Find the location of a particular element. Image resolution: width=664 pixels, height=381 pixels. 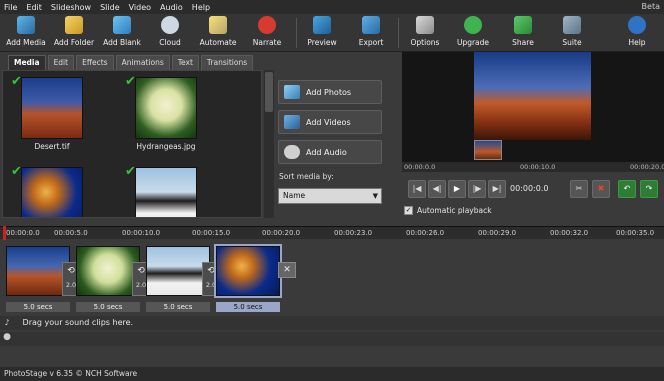

sort-select: Name ▼ is located at coordinates (330, 196).